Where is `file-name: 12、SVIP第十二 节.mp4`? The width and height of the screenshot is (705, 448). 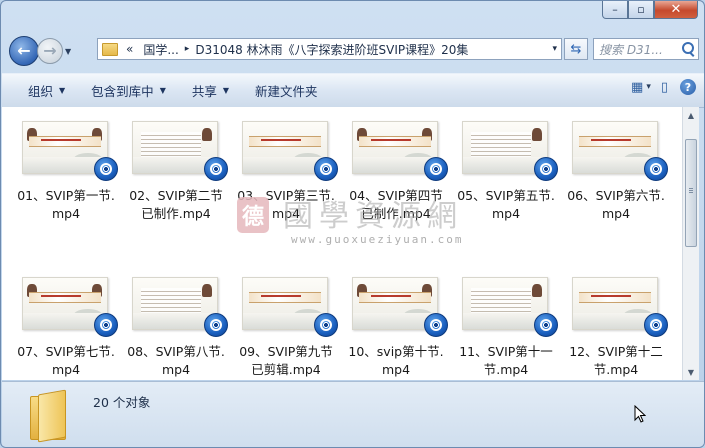 file-name: 12、SVIP第十二 节.mp4 is located at coordinates (616, 360).